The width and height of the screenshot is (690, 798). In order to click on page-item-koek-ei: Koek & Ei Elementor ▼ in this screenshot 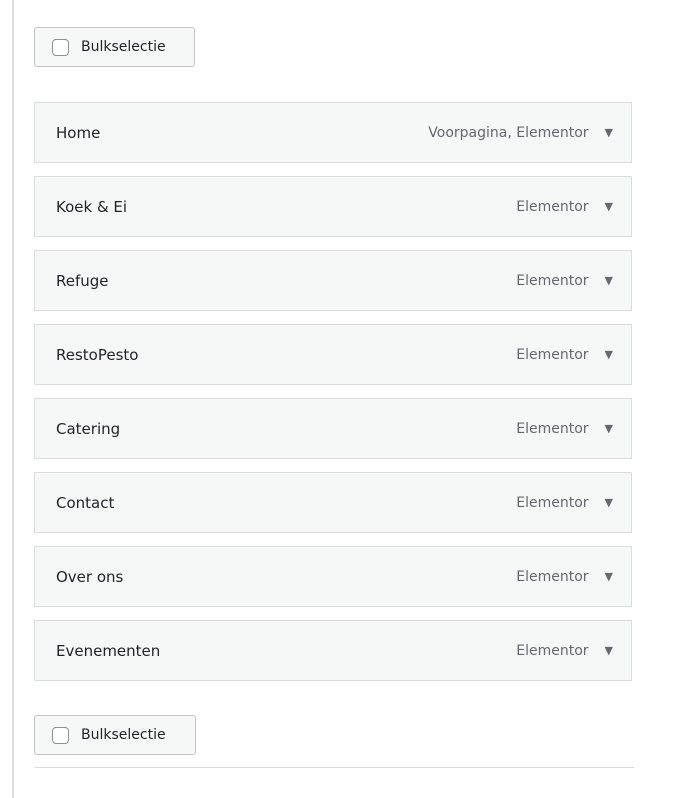, I will do `click(333, 206)`.